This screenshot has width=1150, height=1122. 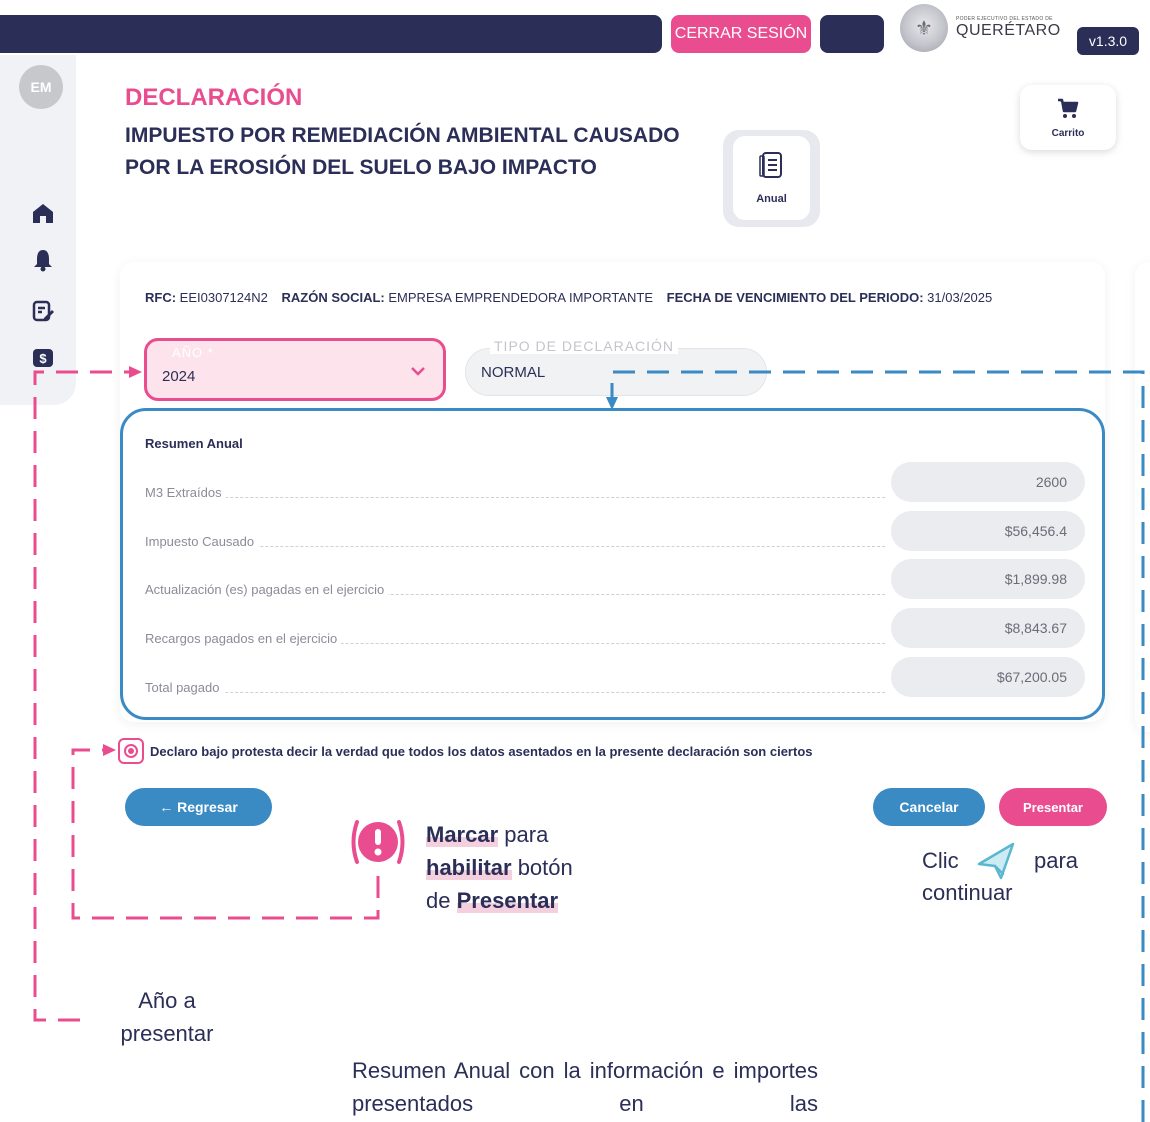 I want to click on note-text: de, so click(x=441, y=900).